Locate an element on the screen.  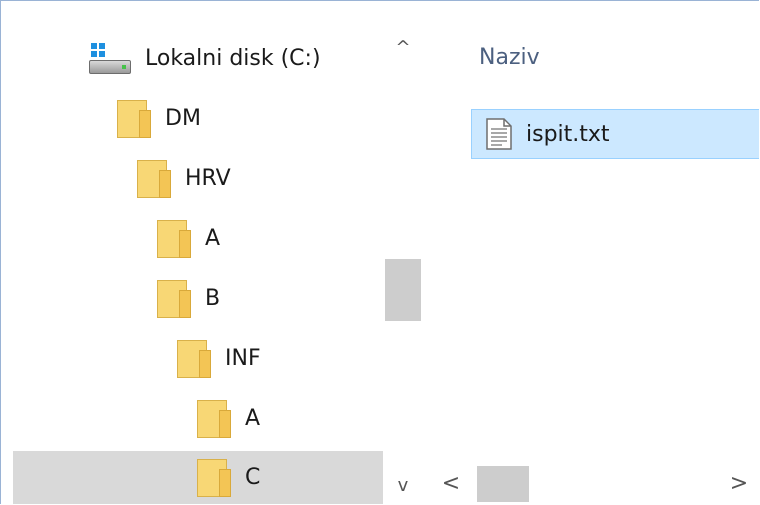
scroll-down-button: v is located at coordinates (403, 485).